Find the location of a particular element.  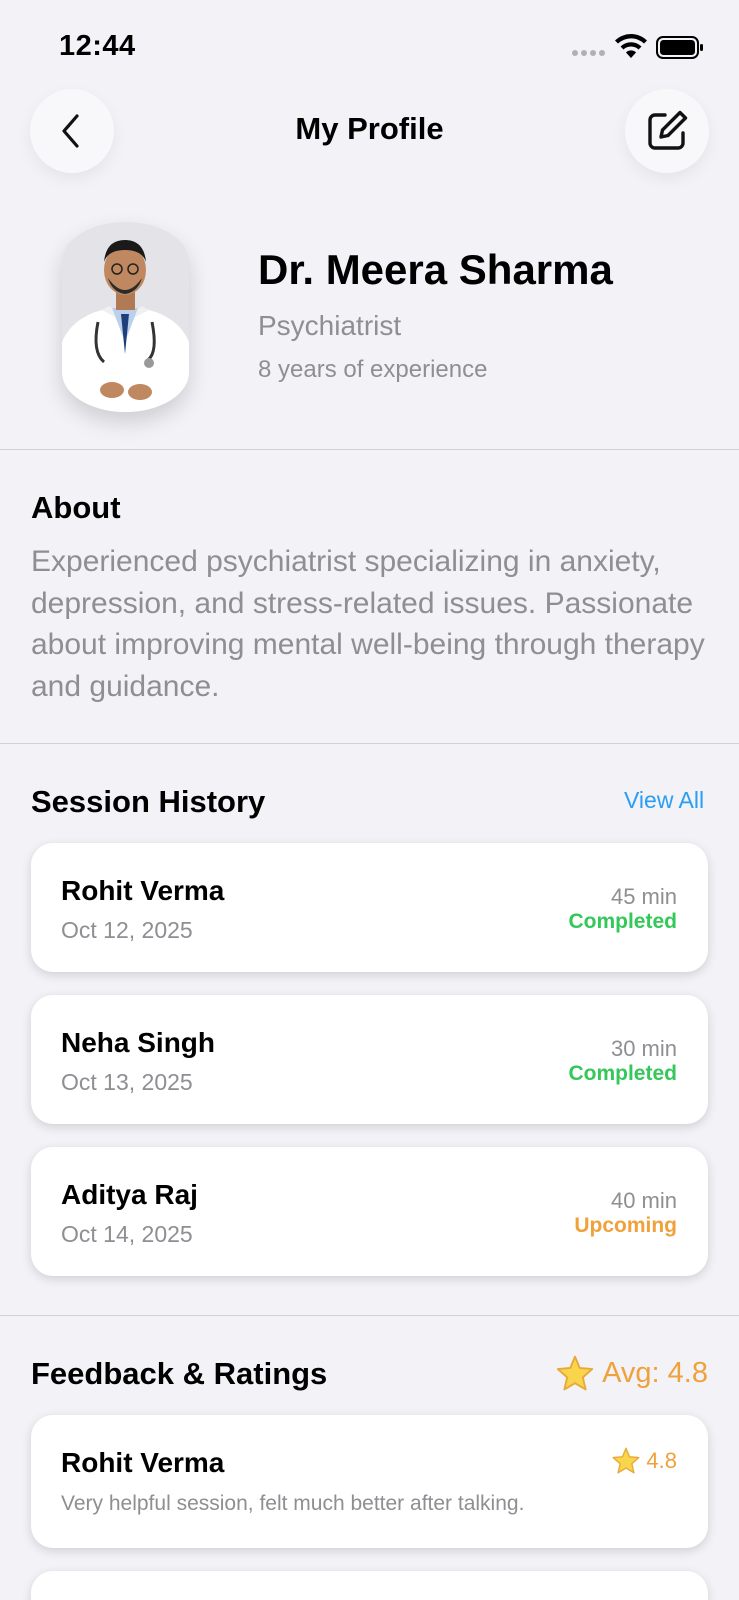

session-date: Oct 14, 2025 is located at coordinates (127, 1234).